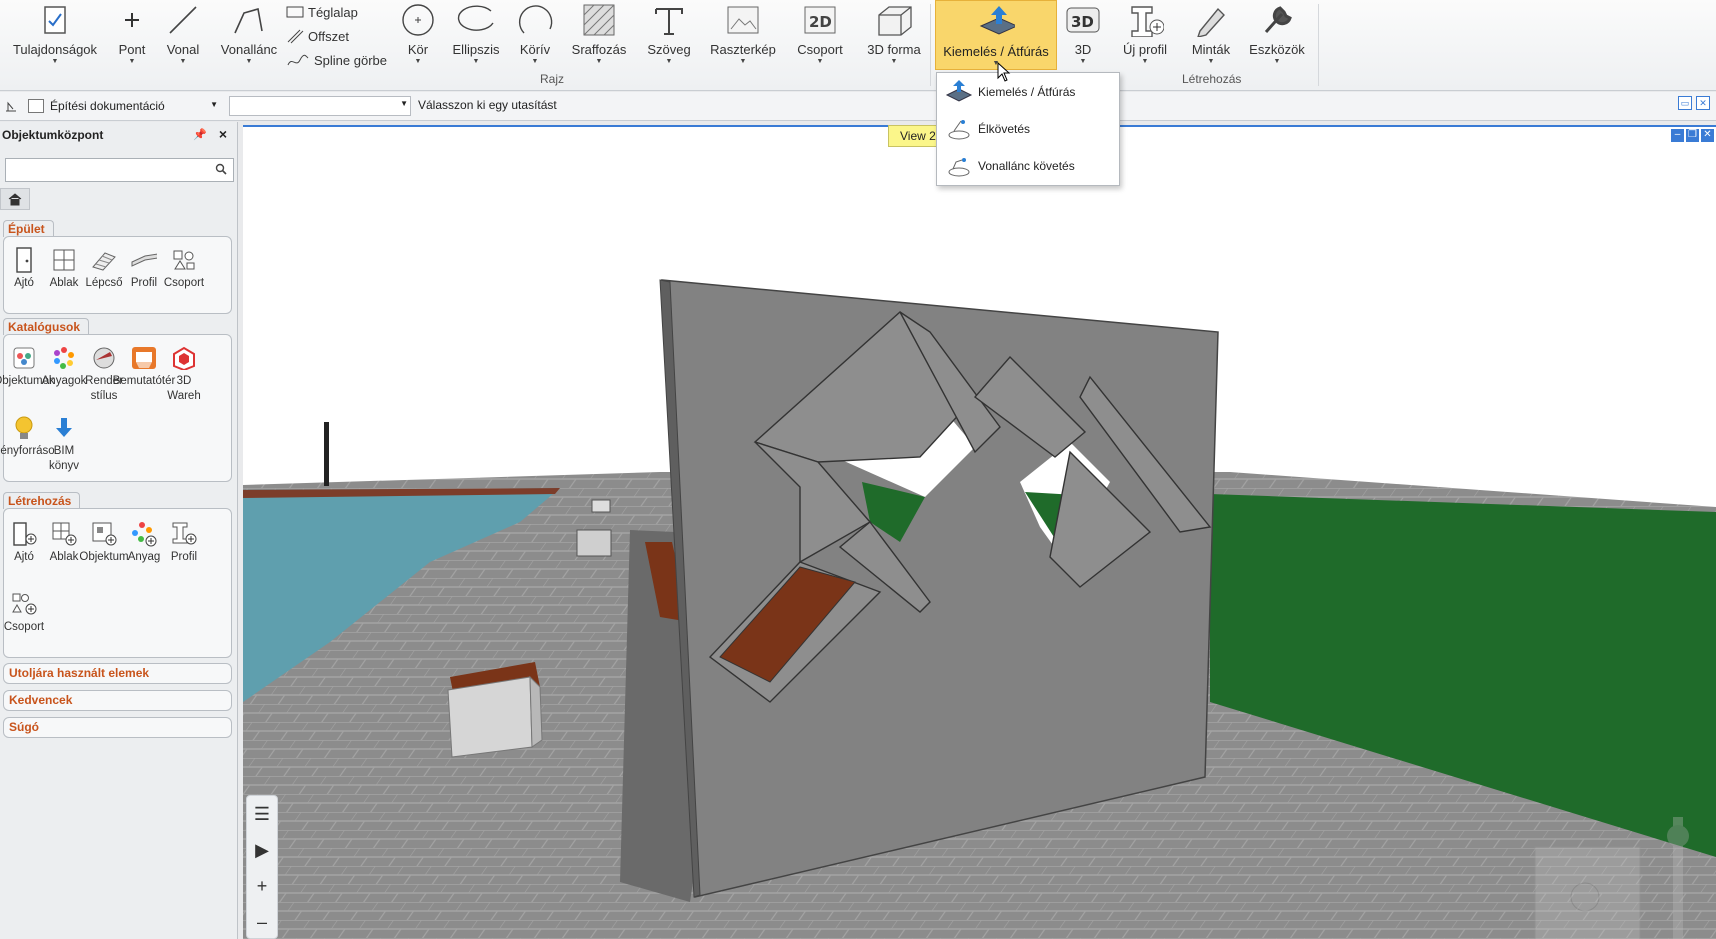  Describe the element at coordinates (117, 727) in the screenshot. I see `section-help: Súgó` at that location.